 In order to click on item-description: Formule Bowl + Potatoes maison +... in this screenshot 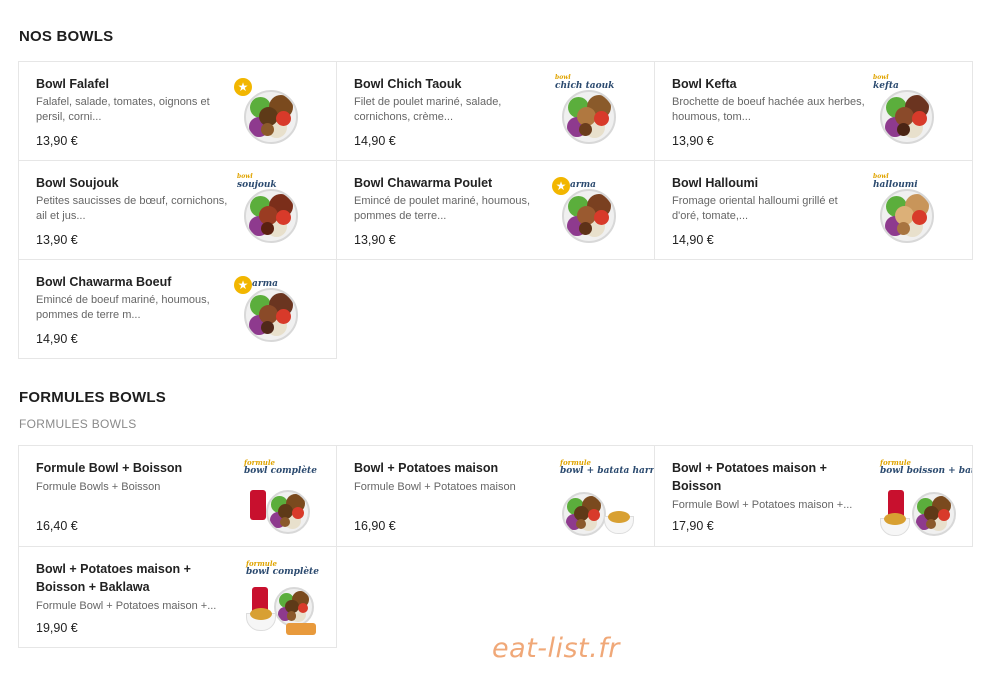, I will do `click(762, 505)`.